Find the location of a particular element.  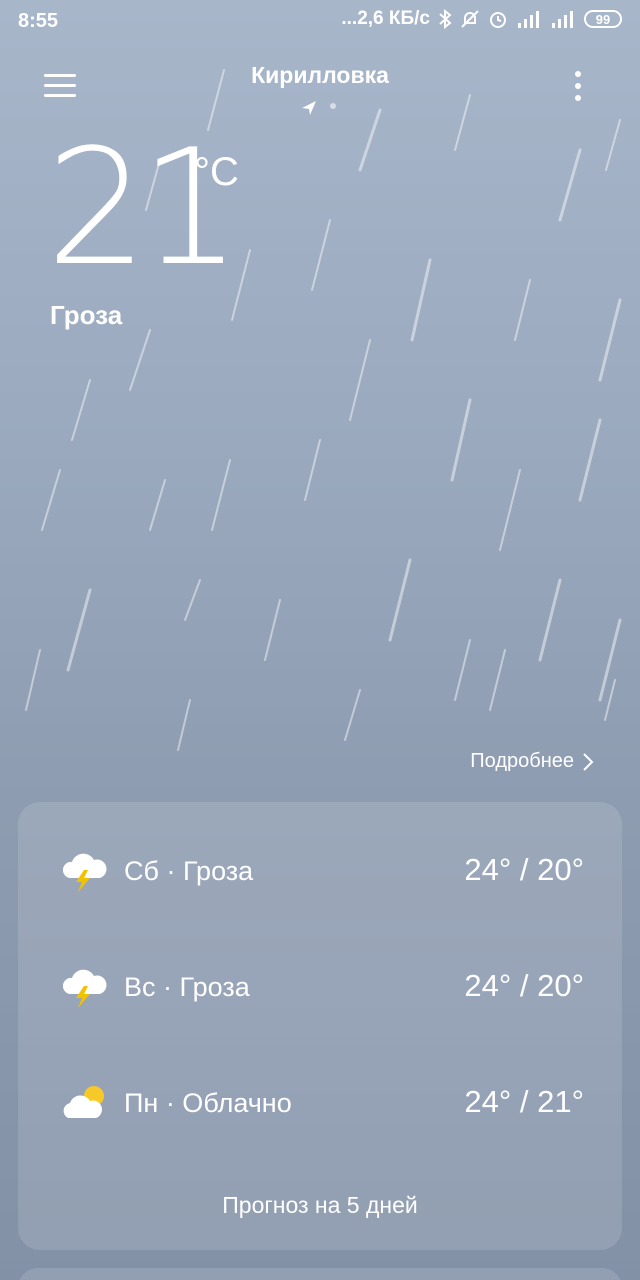

forecast-row: Вс · Гроза 24° / 20° is located at coordinates (320, 988).